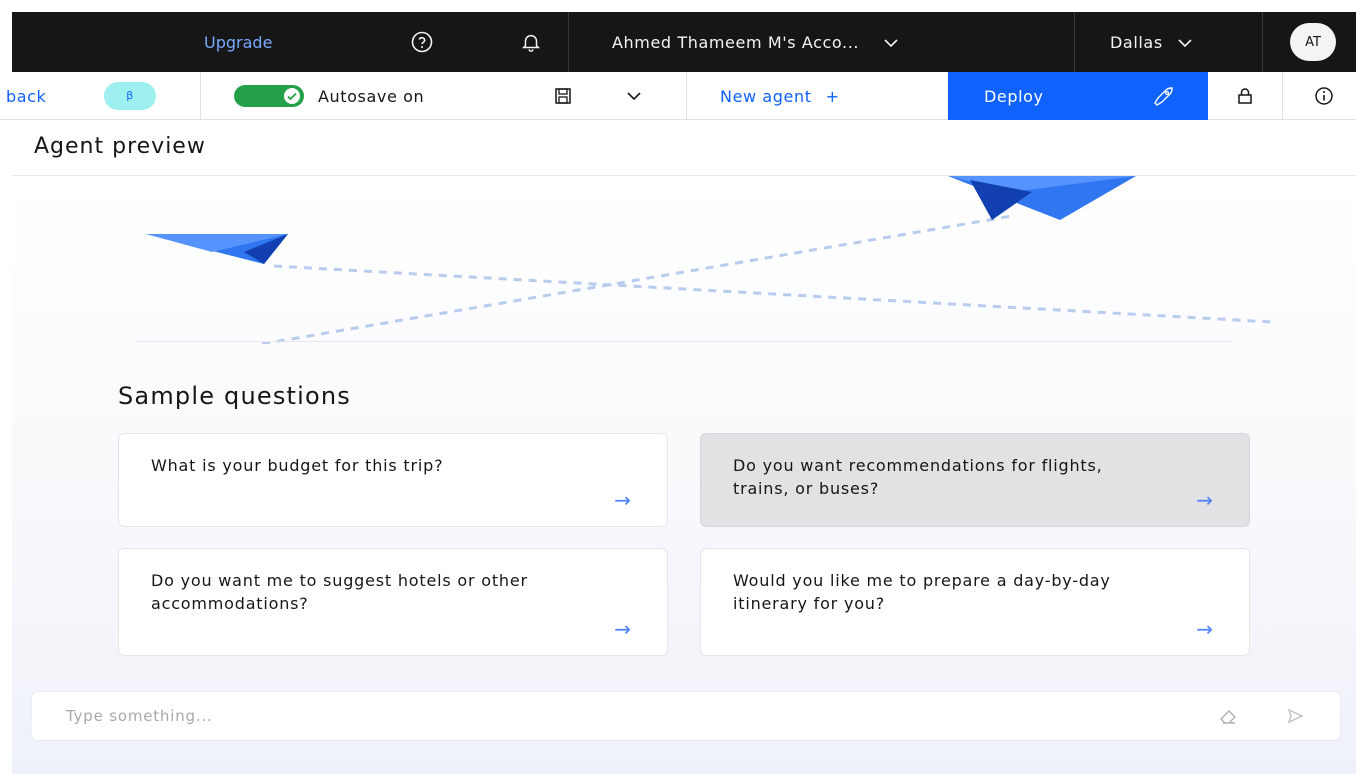  Describe the element at coordinates (292, 96) in the screenshot. I see `check-icon` at that location.